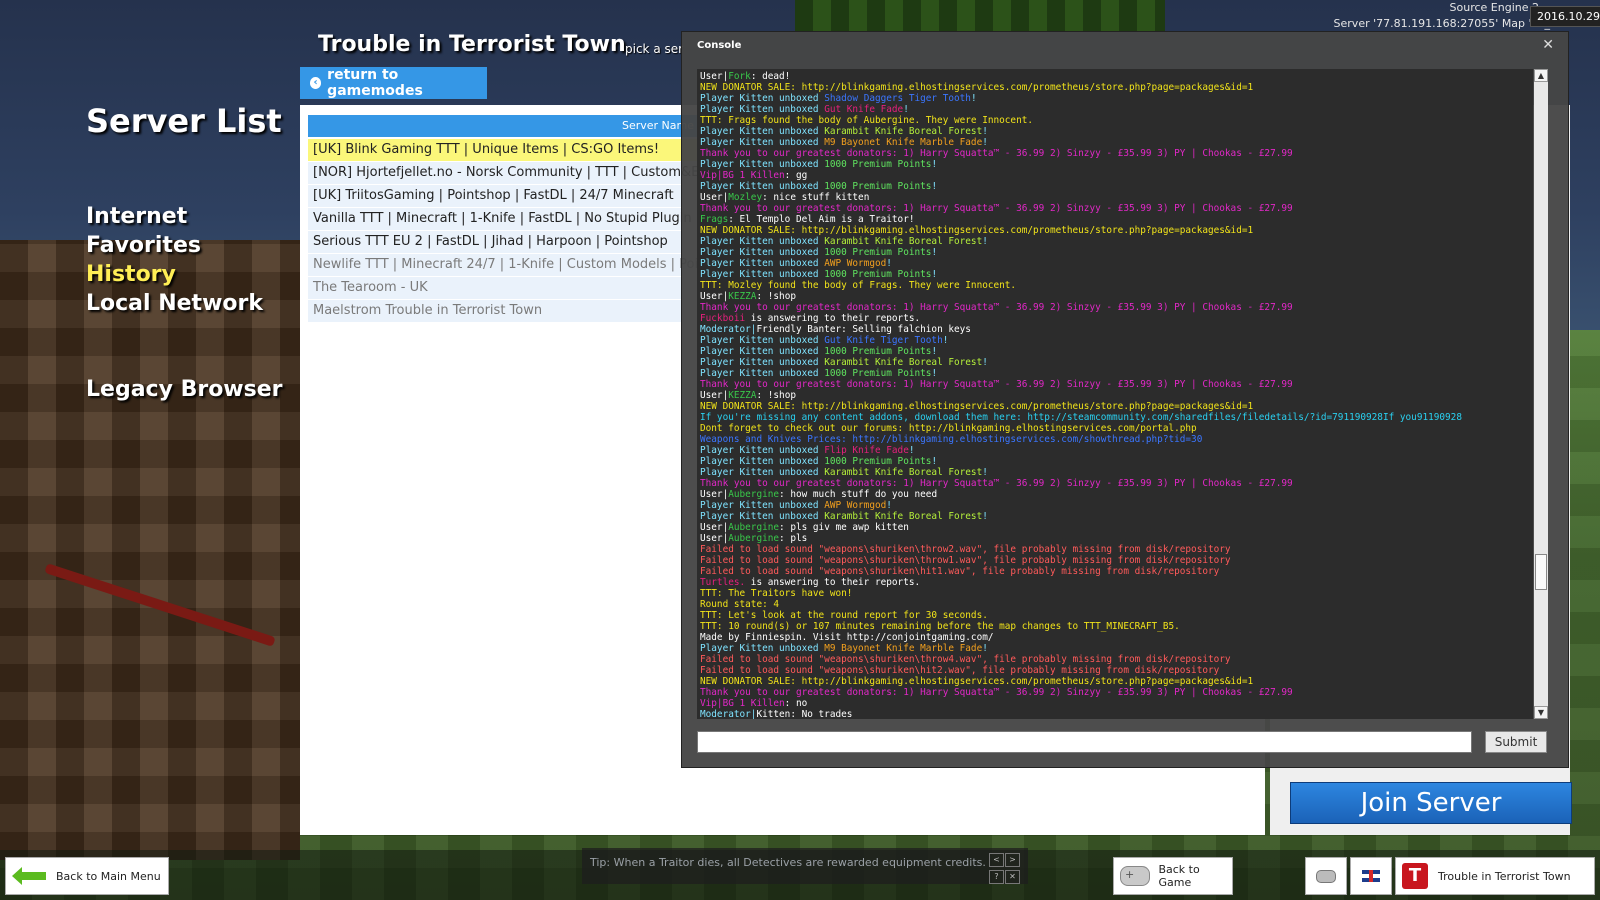  I want to click on console-input, so click(1084, 742).